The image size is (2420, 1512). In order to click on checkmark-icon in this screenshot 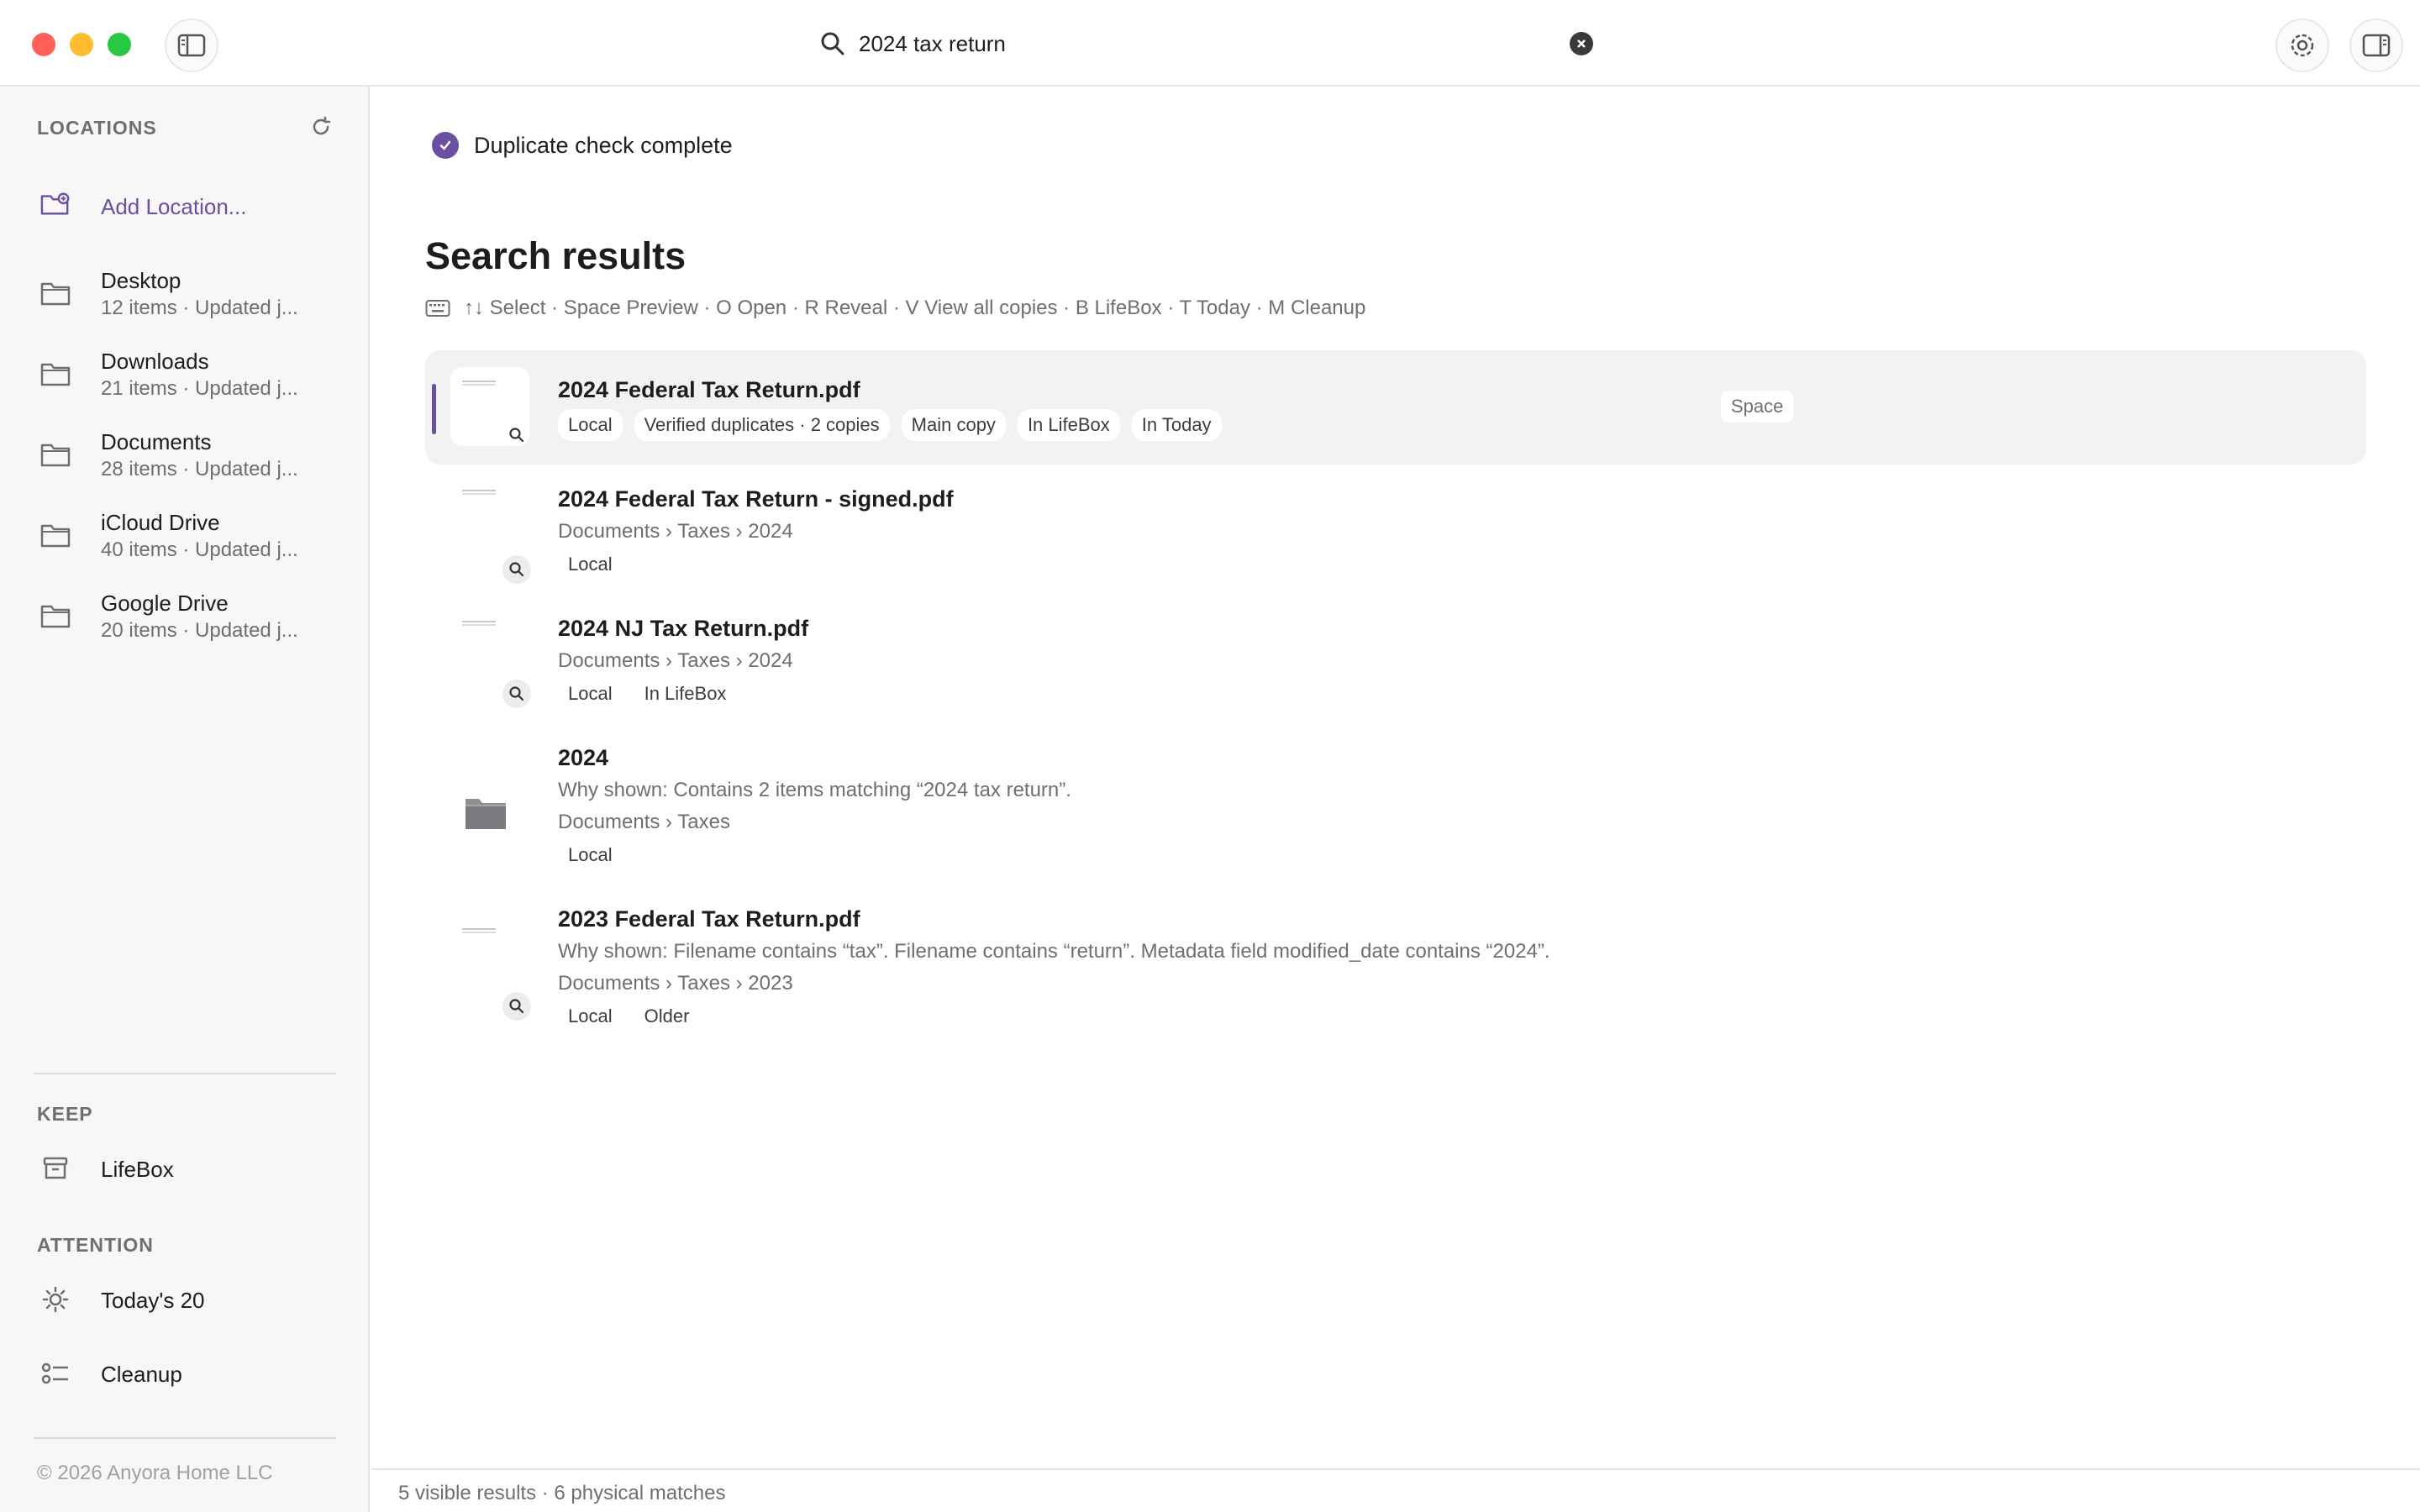, I will do `click(446, 145)`.